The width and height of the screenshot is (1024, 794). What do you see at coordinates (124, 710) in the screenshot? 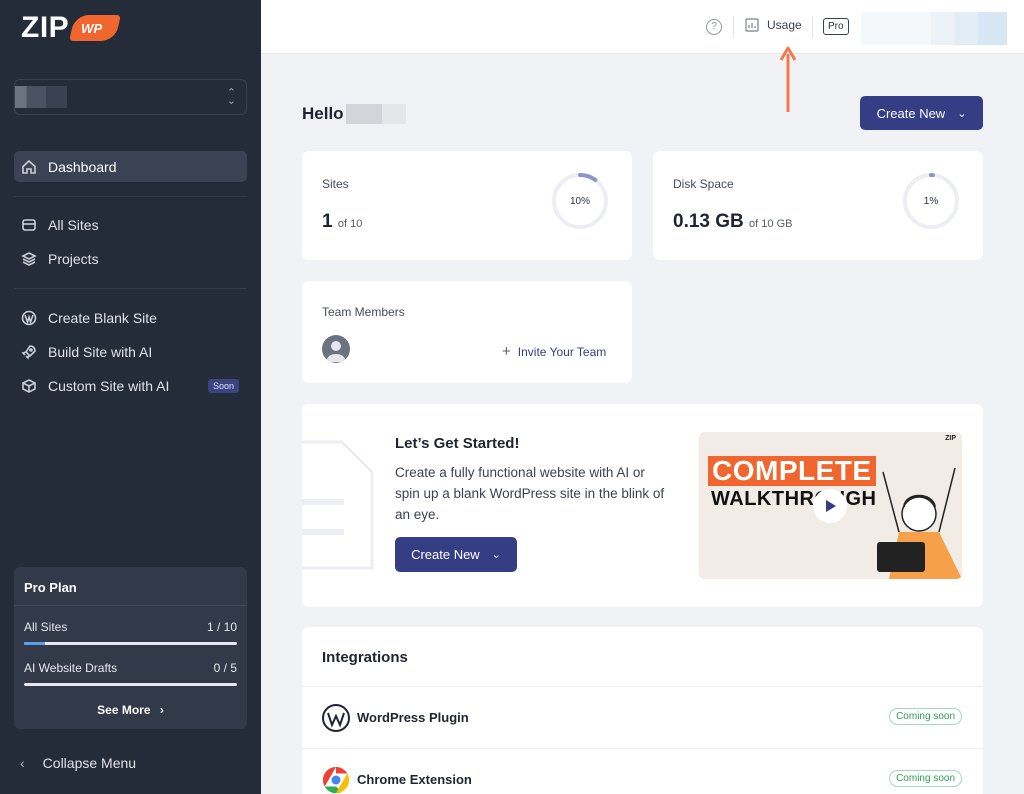
I see `see-more-label: See More` at bounding box center [124, 710].